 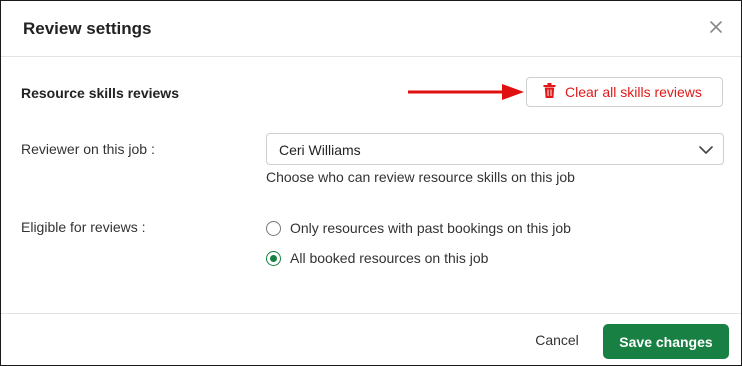 What do you see at coordinates (549, 92) in the screenshot?
I see `trash-icon` at bounding box center [549, 92].